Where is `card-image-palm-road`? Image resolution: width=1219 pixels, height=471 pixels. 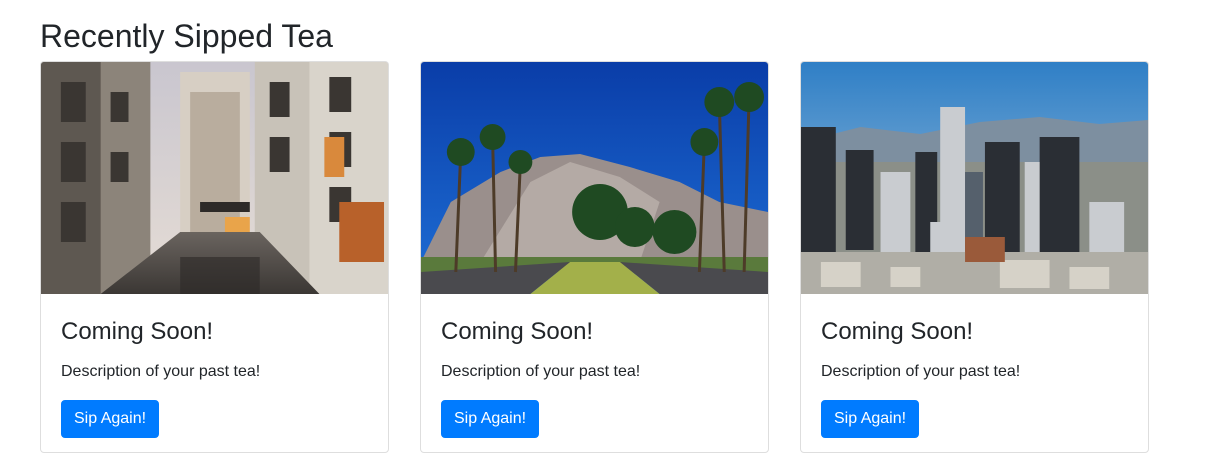
card-image-palm-road is located at coordinates (594, 178).